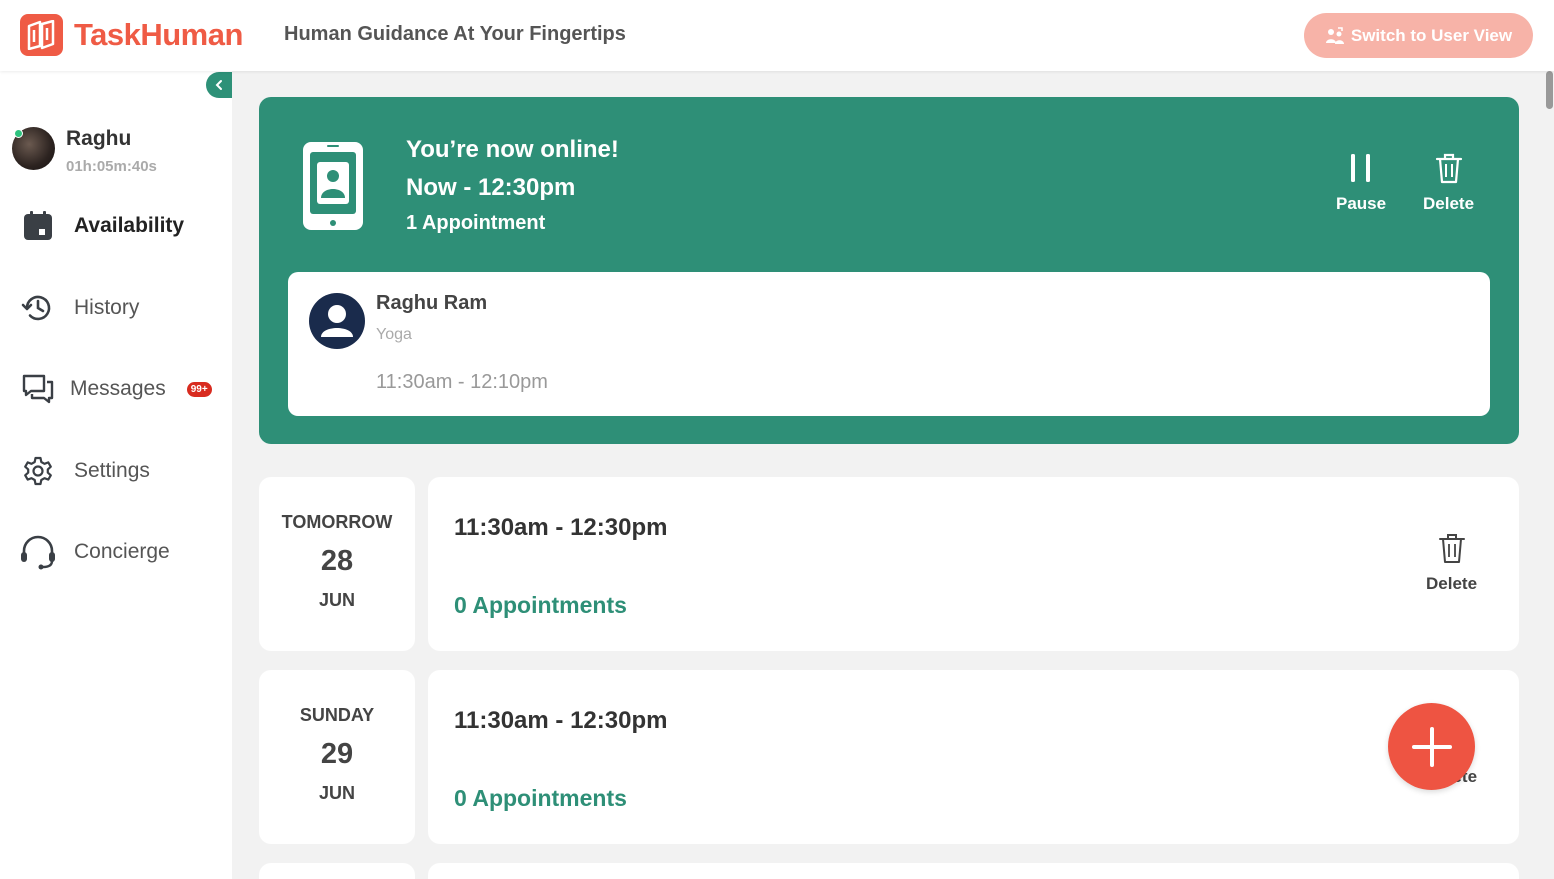 The width and height of the screenshot is (1554, 879). I want to click on date-number: 28, so click(337, 561).